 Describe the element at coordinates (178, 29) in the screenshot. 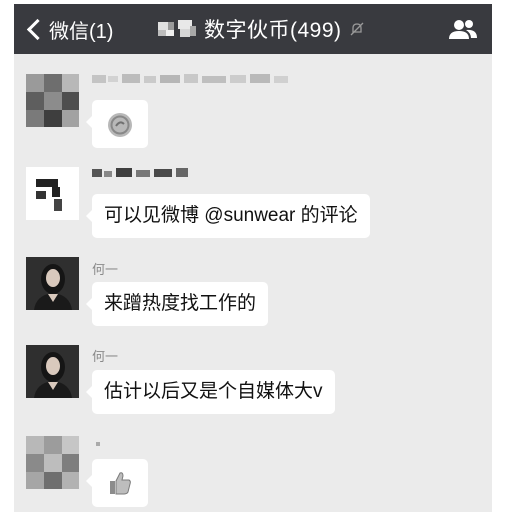

I see `group-name-mosaic` at that location.